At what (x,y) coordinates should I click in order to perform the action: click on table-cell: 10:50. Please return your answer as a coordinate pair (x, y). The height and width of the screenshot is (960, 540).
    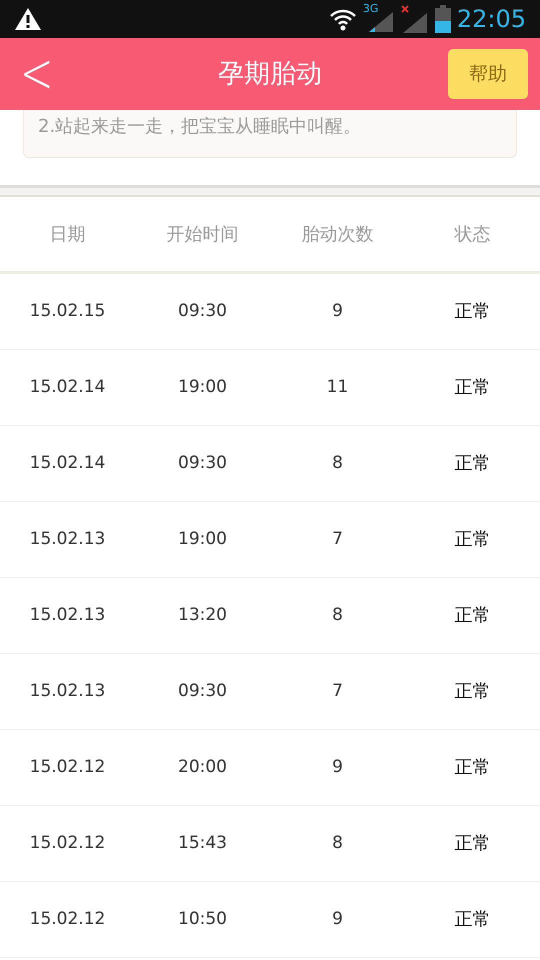
    Looking at the image, I should click on (202, 918).